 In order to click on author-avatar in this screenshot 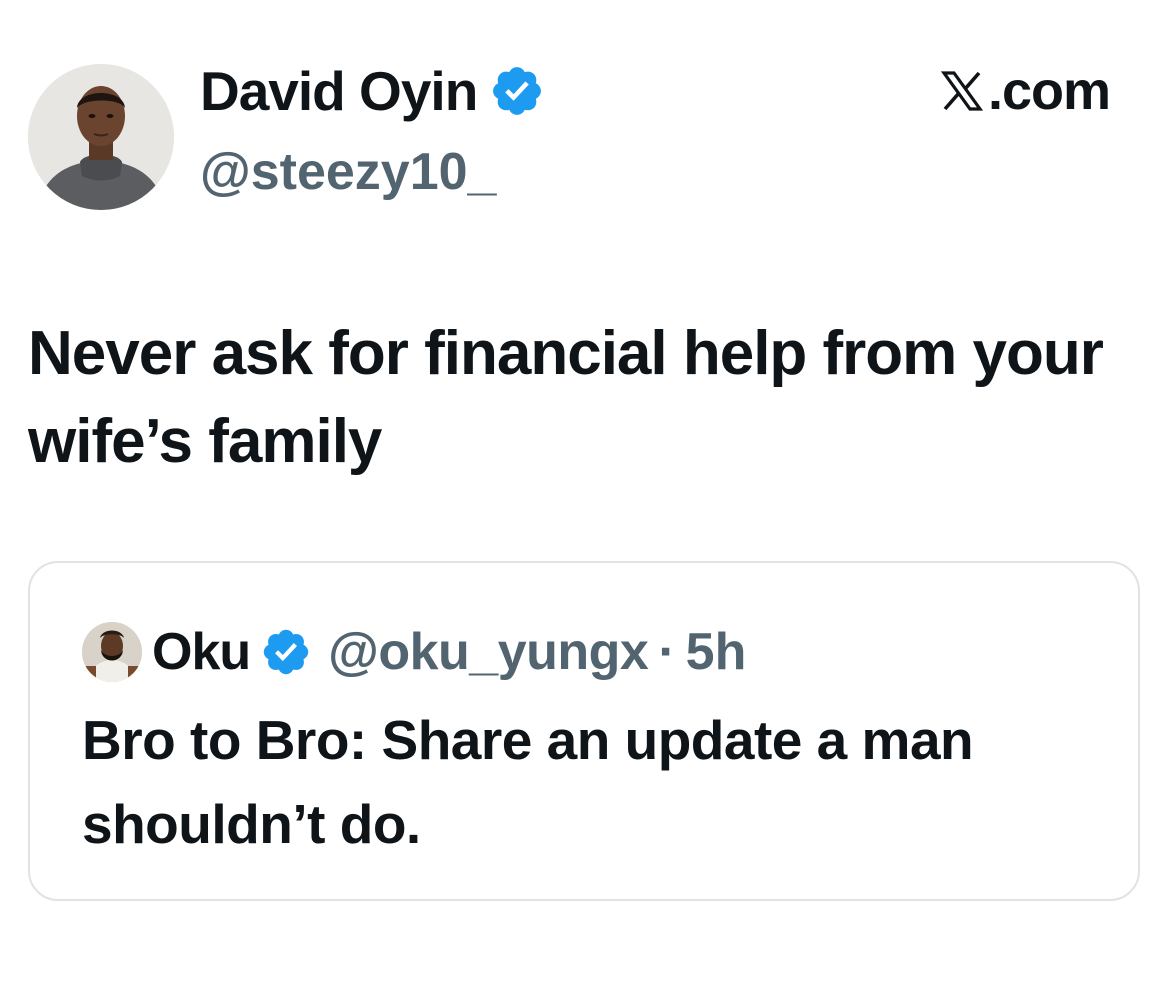, I will do `click(101, 137)`.